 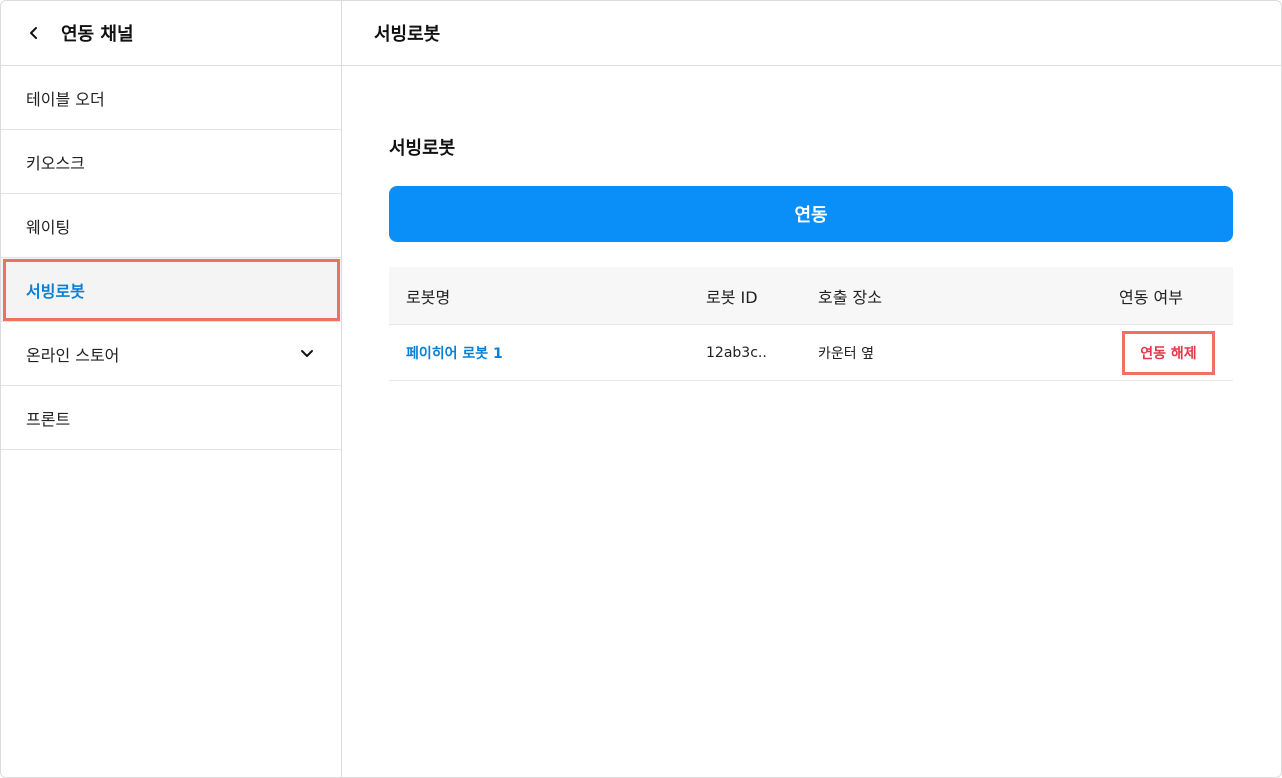 What do you see at coordinates (55, 291) in the screenshot?
I see `sidebar-item-label: 서빙로봇` at bounding box center [55, 291].